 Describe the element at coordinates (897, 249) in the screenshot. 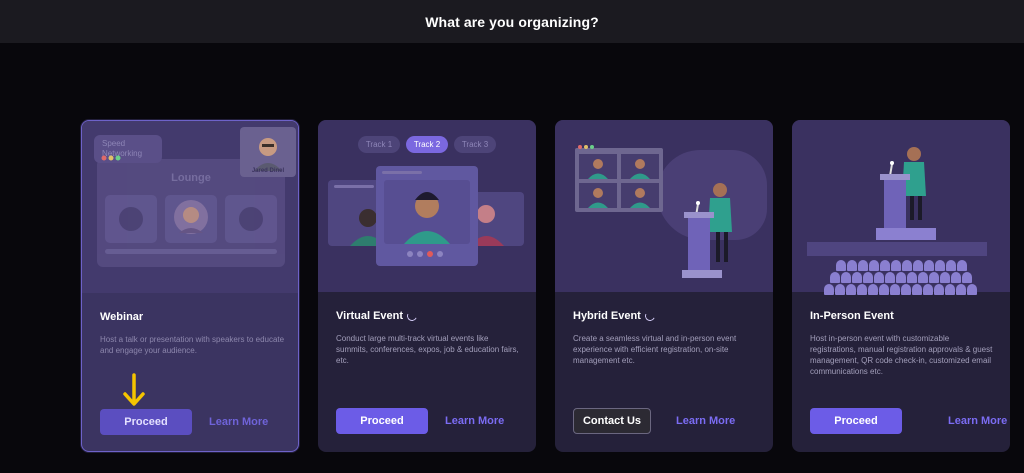

I see `stage` at that location.